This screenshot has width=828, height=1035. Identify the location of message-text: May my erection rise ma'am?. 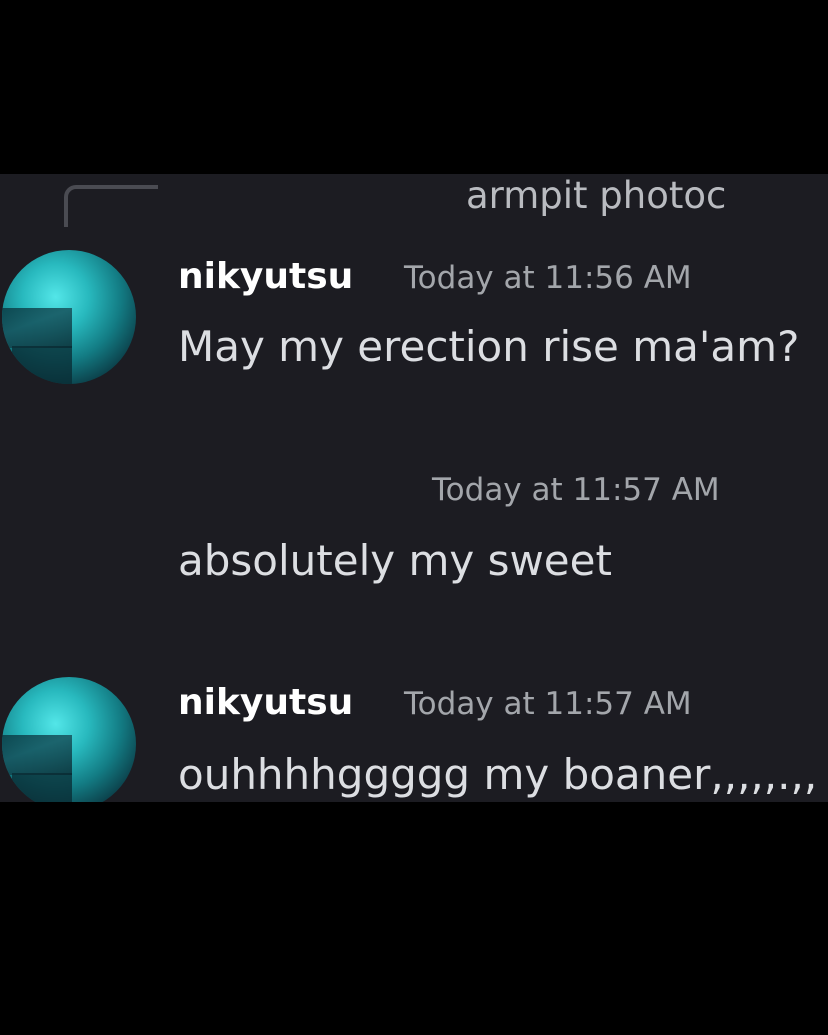
(489, 346).